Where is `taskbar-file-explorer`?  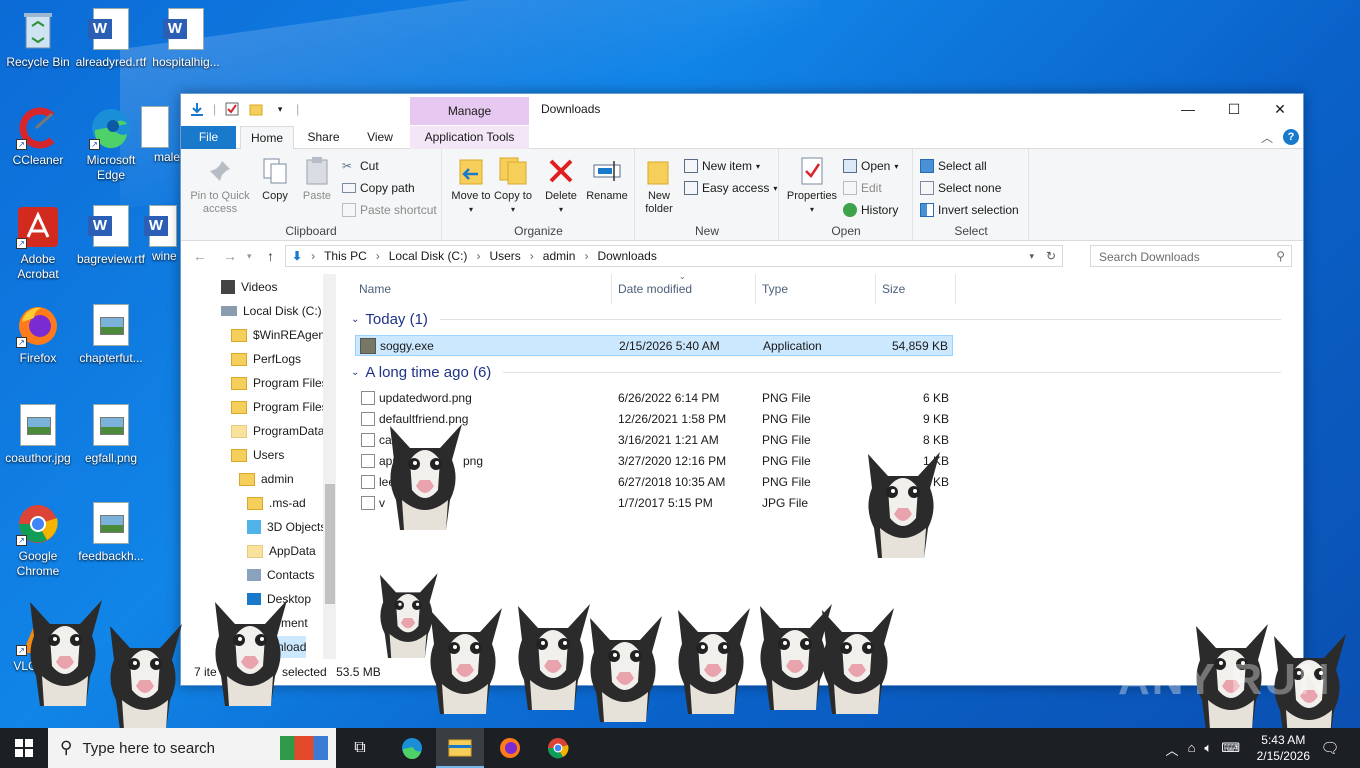
taskbar-file-explorer is located at coordinates (460, 748).